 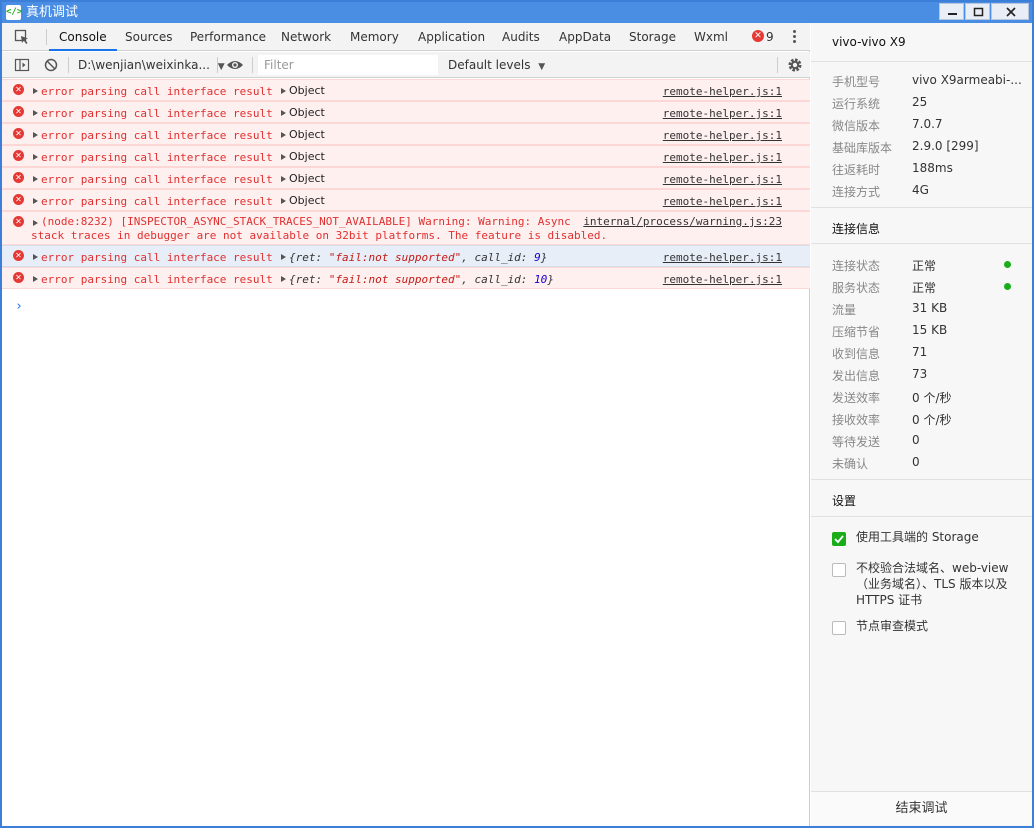 What do you see at coordinates (977, 11) in the screenshot?
I see `maximize-button` at bounding box center [977, 11].